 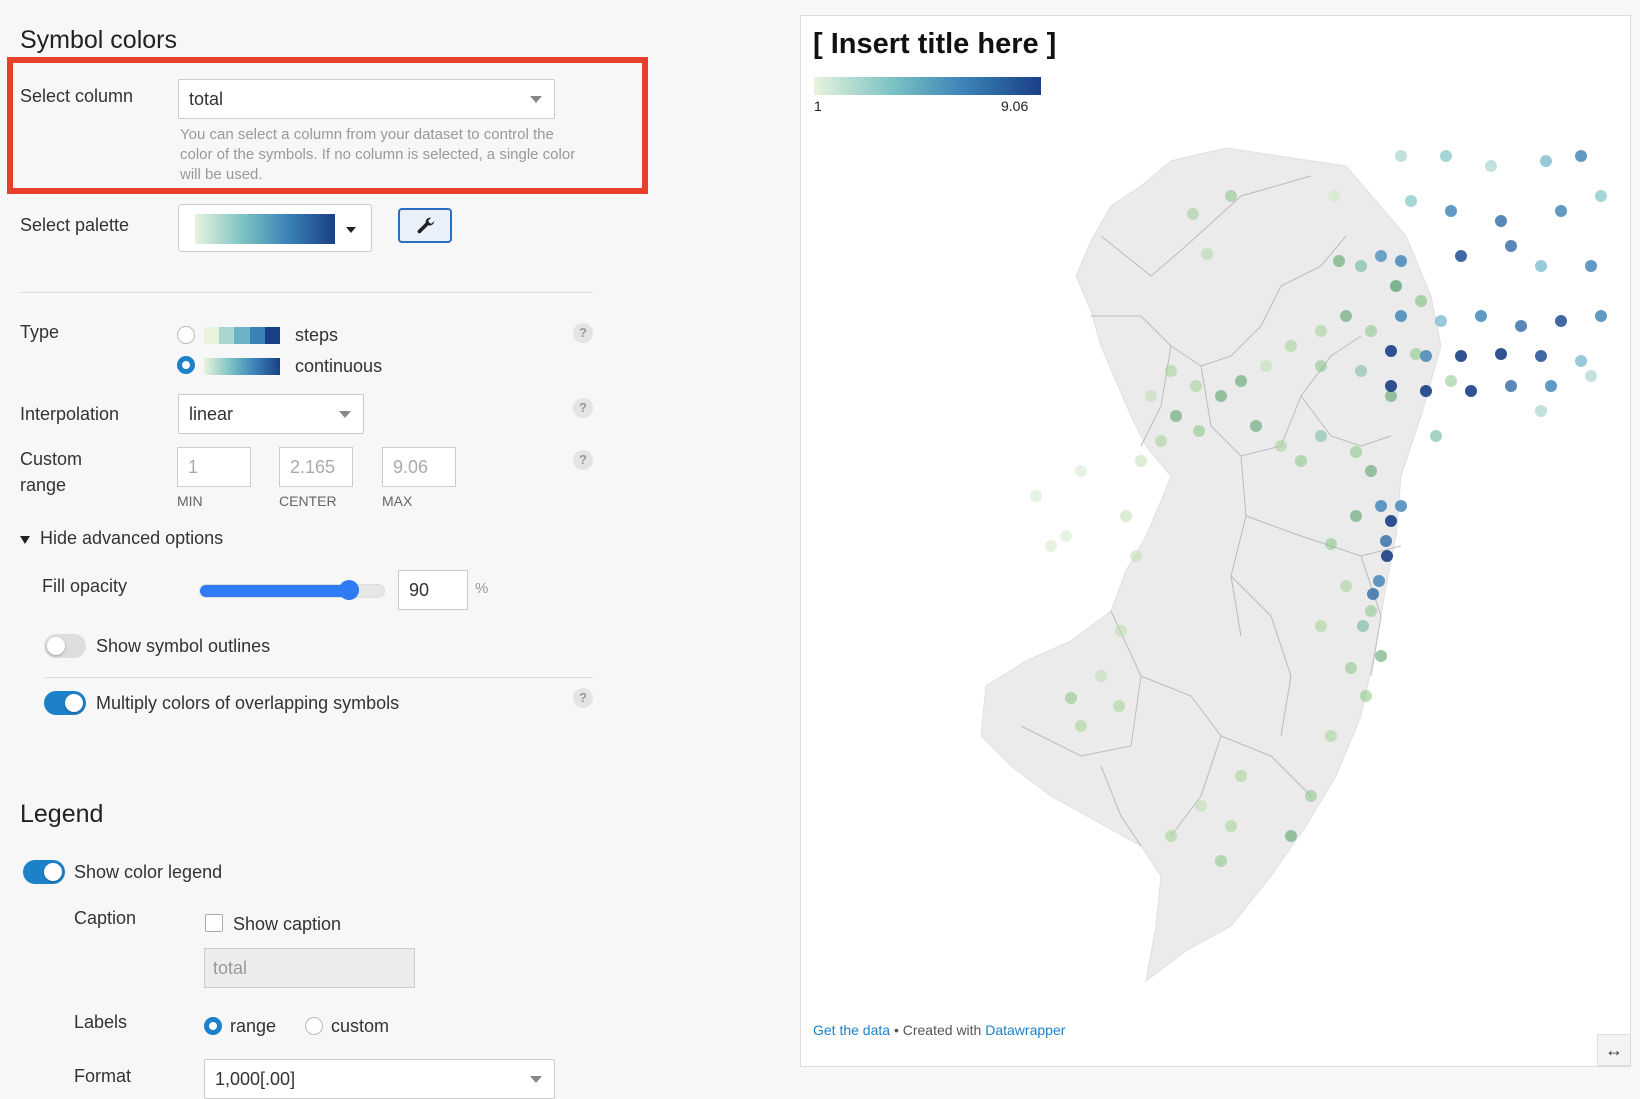 I want to click on legend-heading: Legend, so click(x=62, y=814).